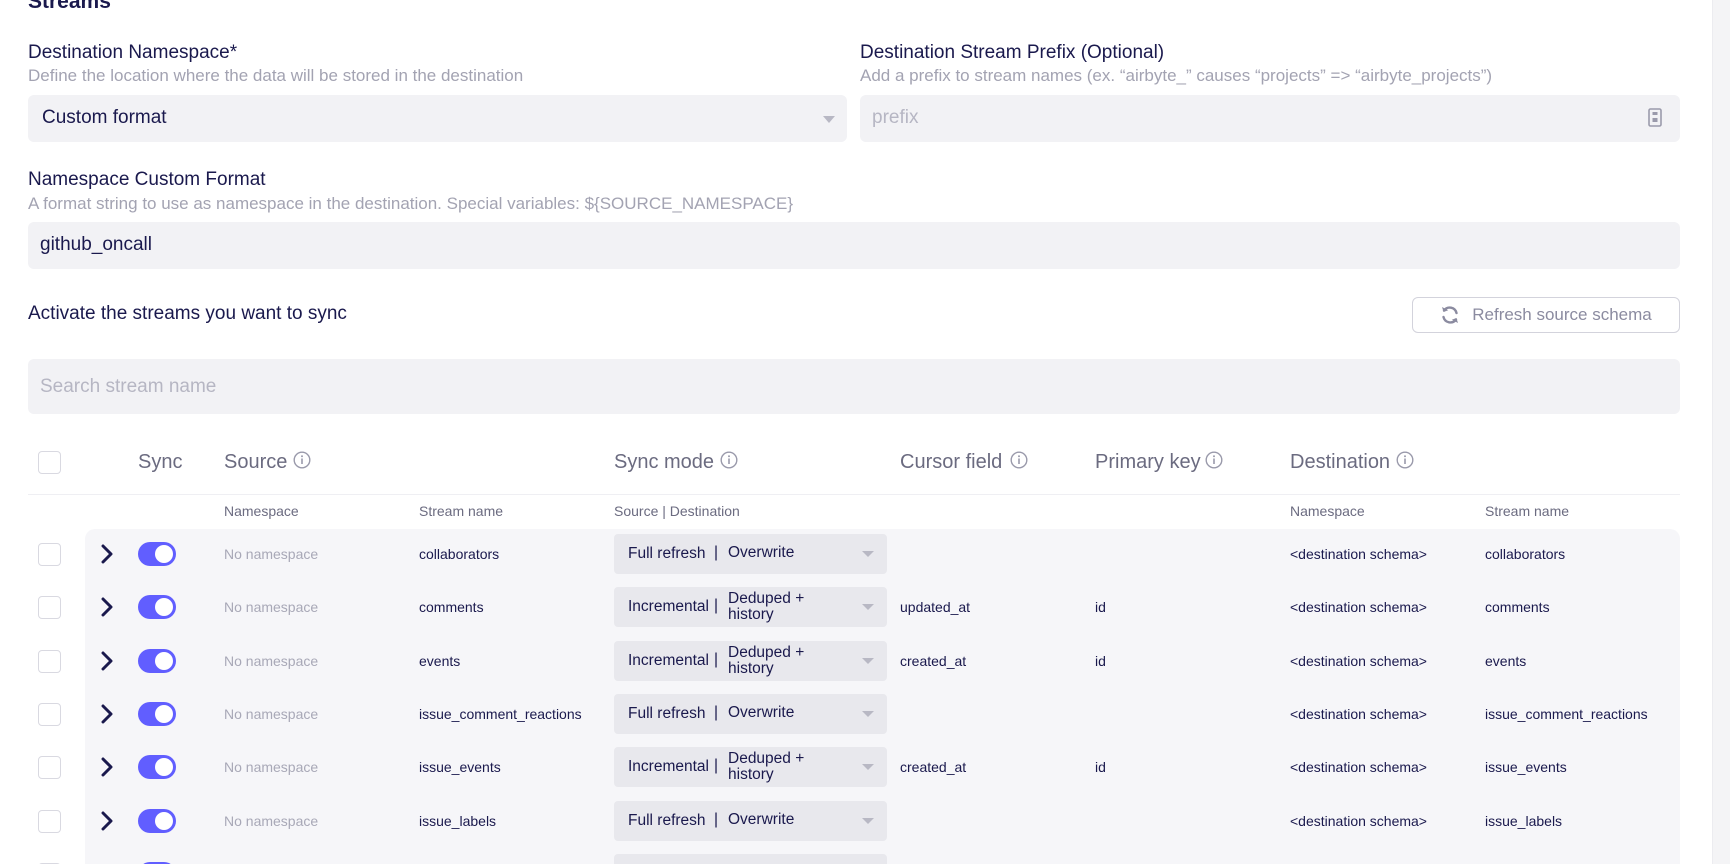  I want to click on search-input, so click(854, 386).